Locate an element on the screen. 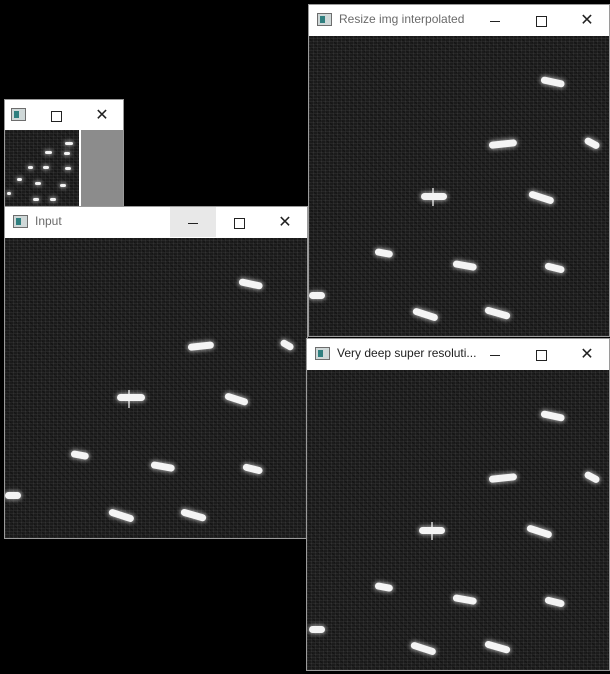 This screenshot has width=610, height=674. resize-window-title: Resize img interpolated is located at coordinates (402, 19).